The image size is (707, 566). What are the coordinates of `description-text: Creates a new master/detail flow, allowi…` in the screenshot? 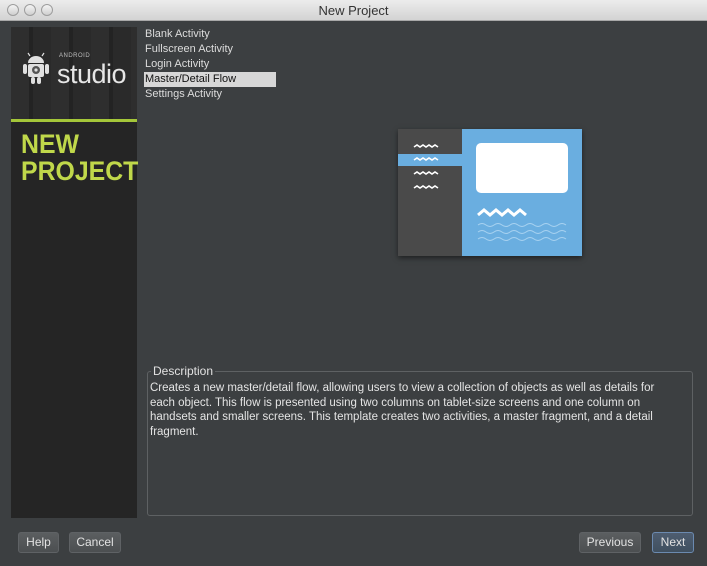 It's located at (402, 410).